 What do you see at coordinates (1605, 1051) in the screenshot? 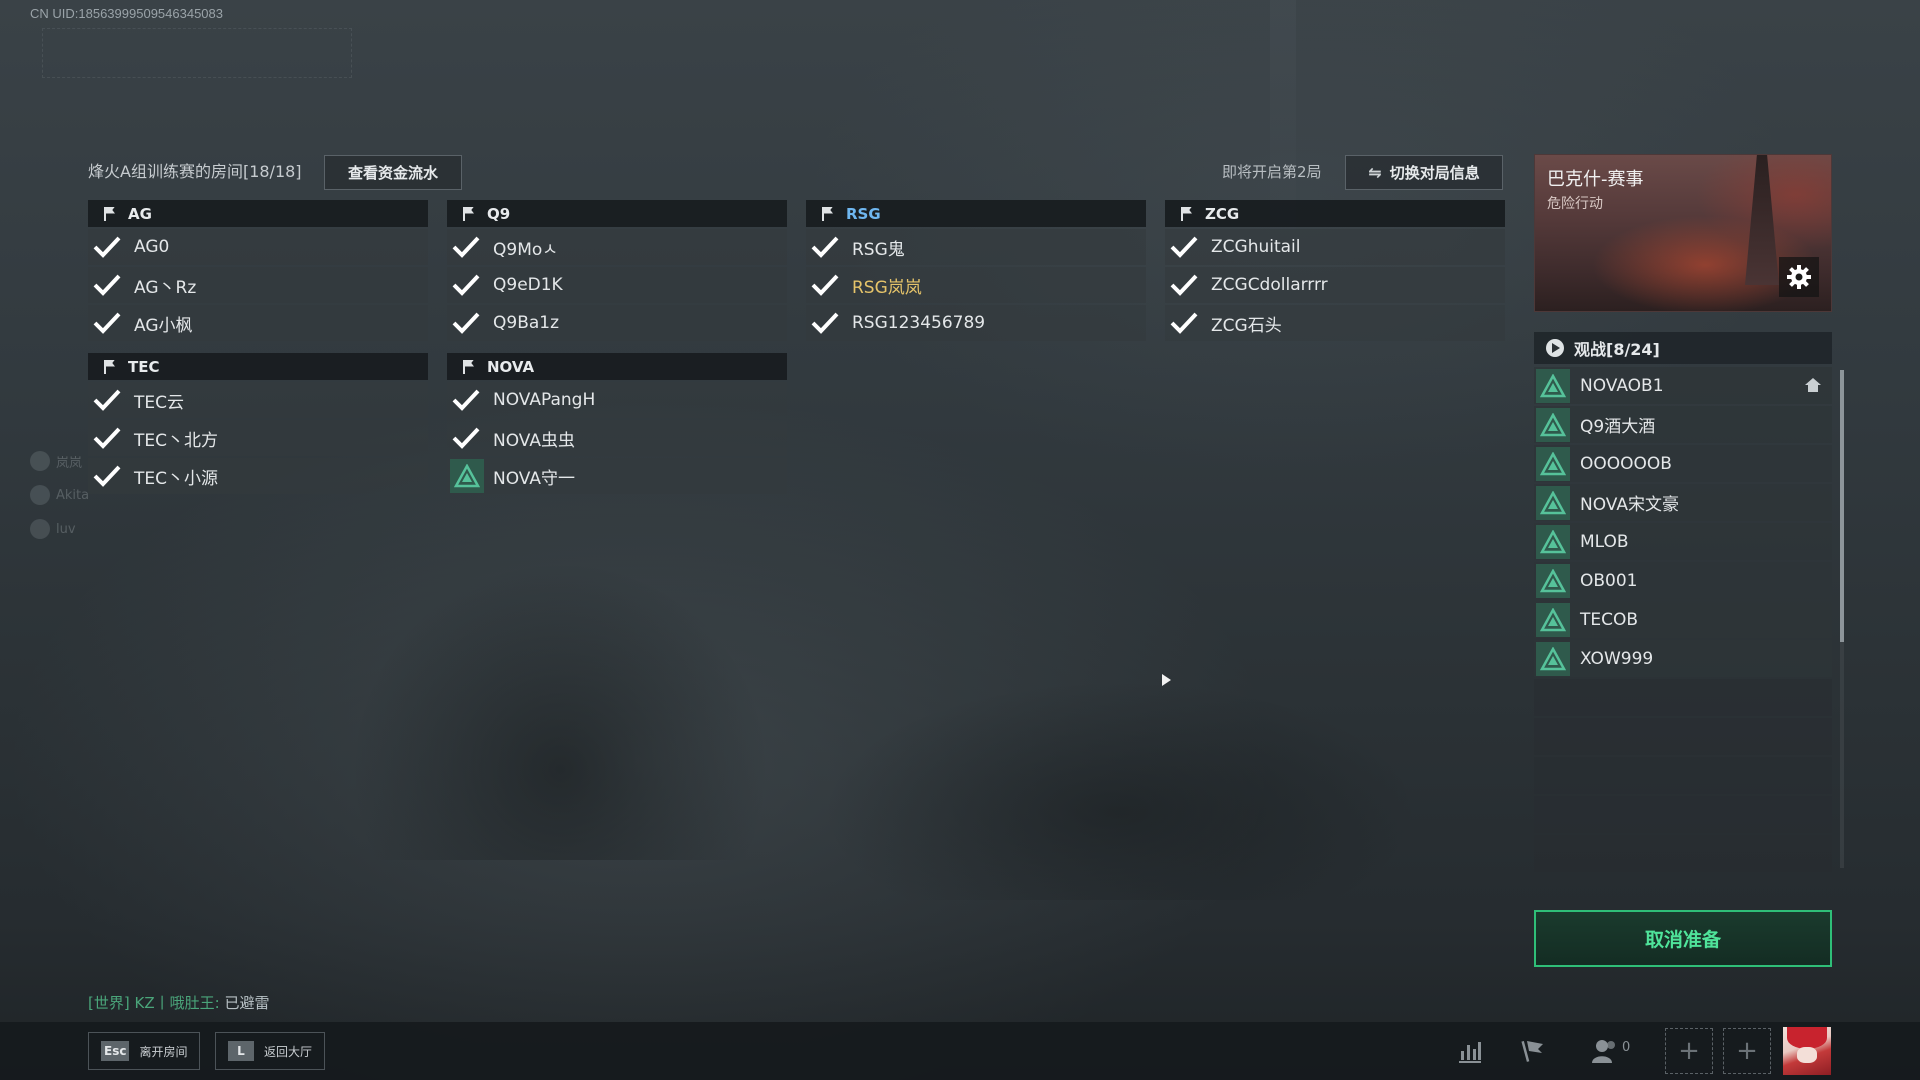
I see `friends-icon` at bounding box center [1605, 1051].